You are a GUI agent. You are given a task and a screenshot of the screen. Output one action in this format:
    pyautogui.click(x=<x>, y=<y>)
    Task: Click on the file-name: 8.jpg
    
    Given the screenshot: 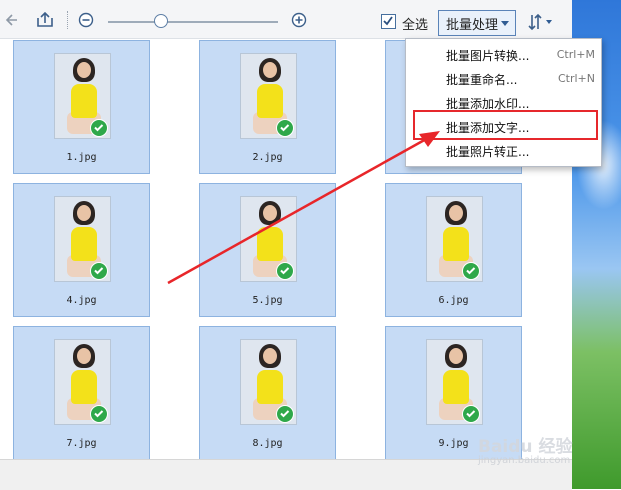 What is the action you would take?
    pyautogui.click(x=267, y=443)
    